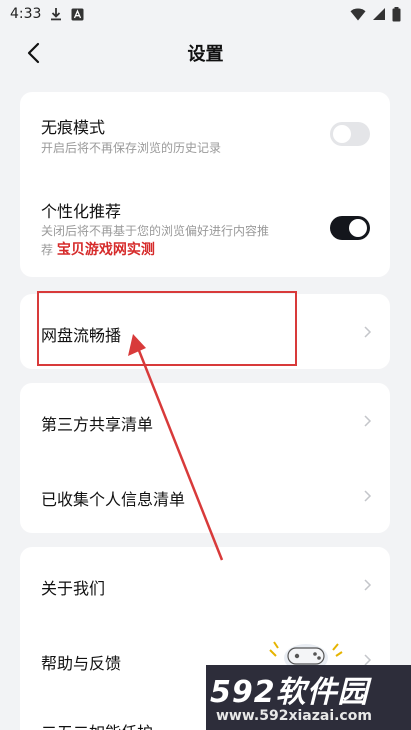 The height and width of the screenshot is (730, 411). What do you see at coordinates (350, 134) in the screenshot?
I see `incognito-toggle` at bounding box center [350, 134].